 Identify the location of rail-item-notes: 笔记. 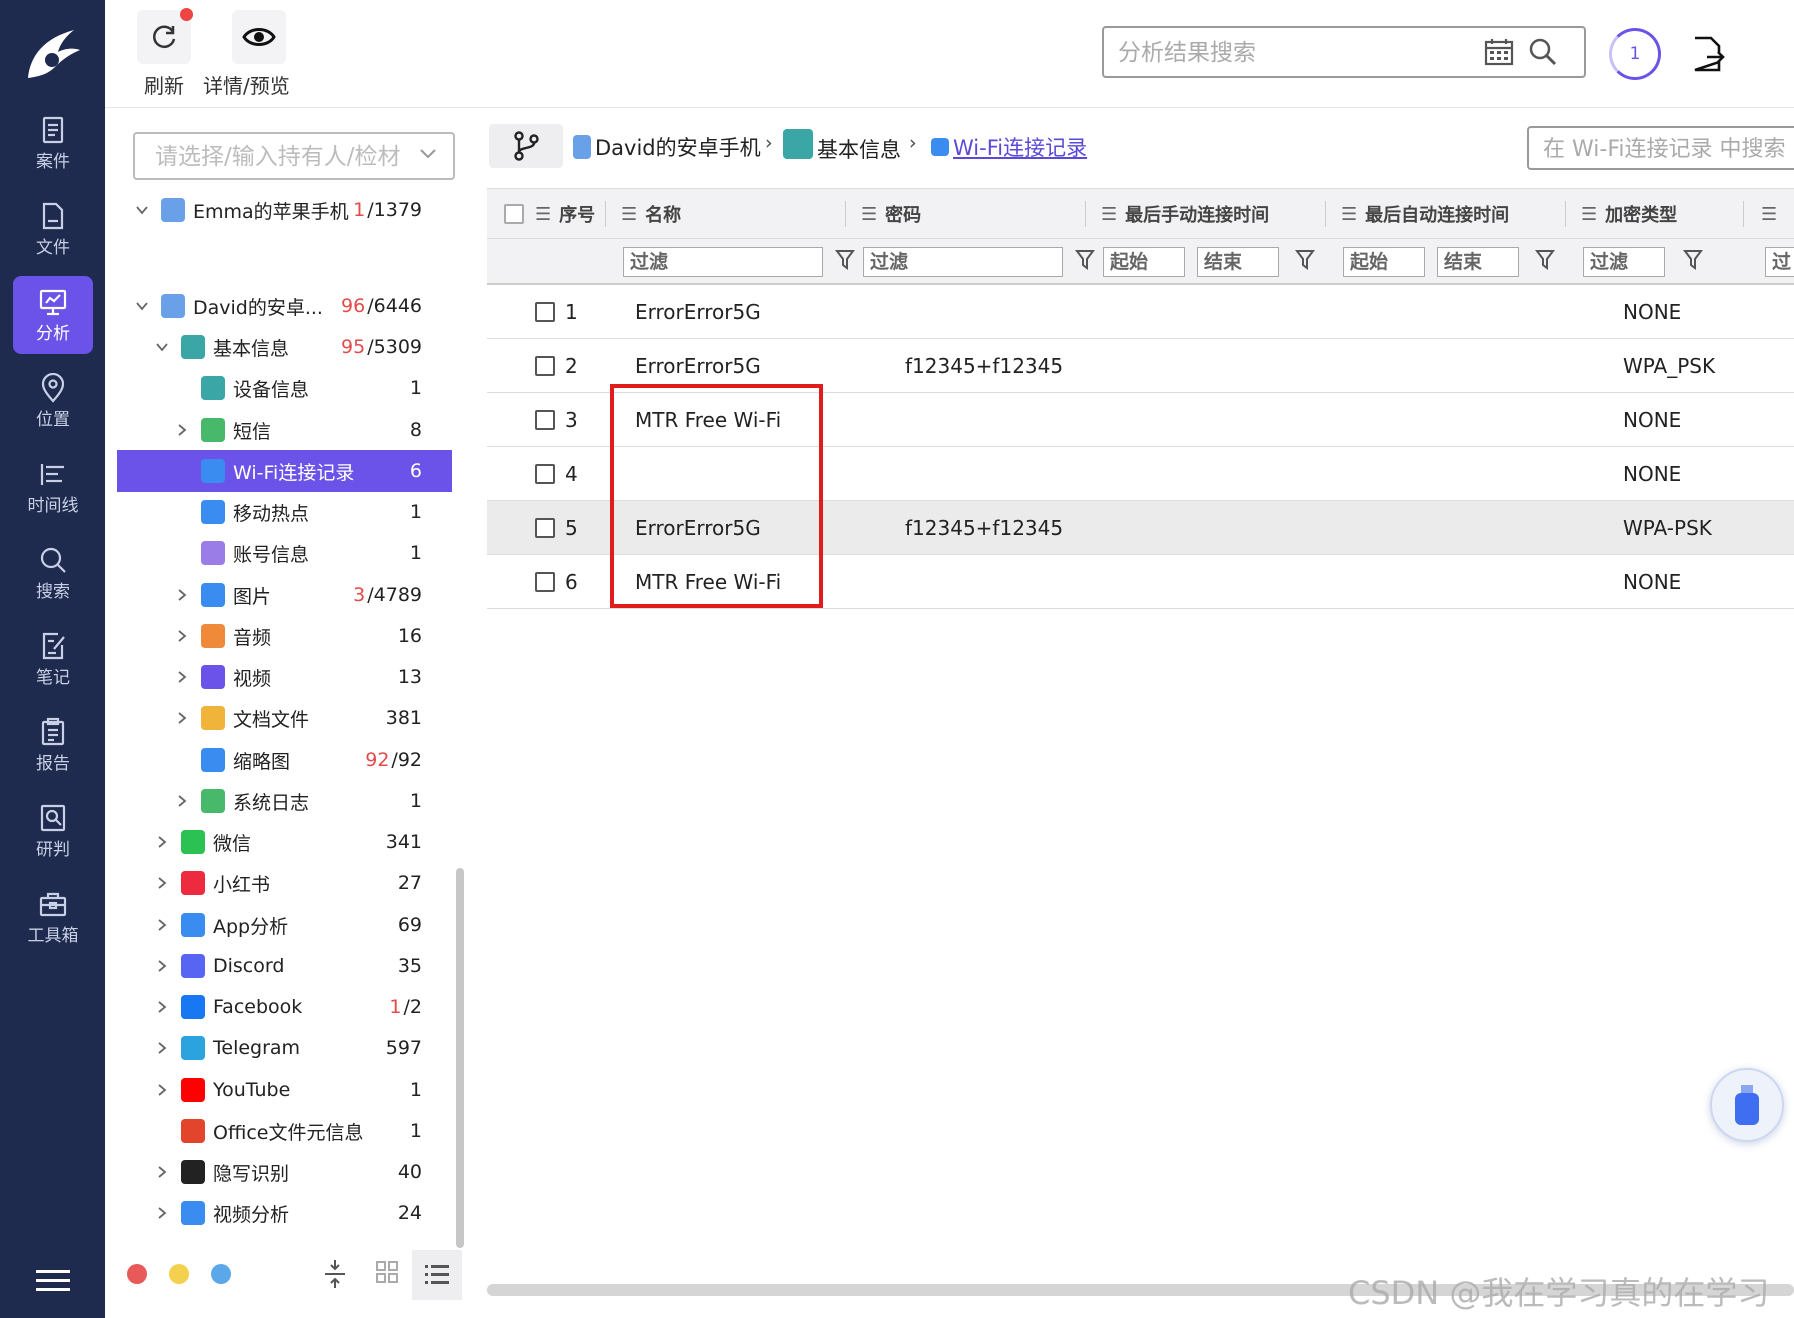
(53, 659).